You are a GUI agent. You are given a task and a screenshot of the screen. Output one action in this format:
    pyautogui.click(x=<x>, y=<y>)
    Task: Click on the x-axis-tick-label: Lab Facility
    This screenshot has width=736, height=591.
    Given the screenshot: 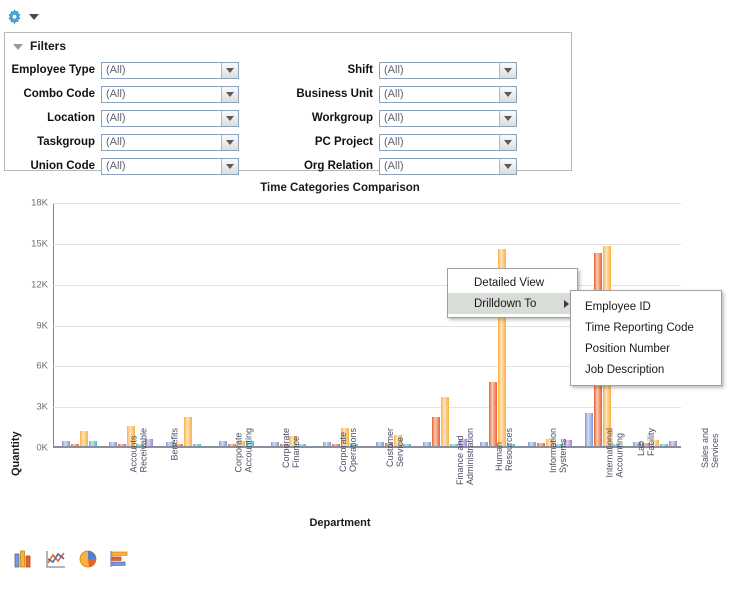 What is the action you would take?
    pyautogui.click(x=645, y=442)
    